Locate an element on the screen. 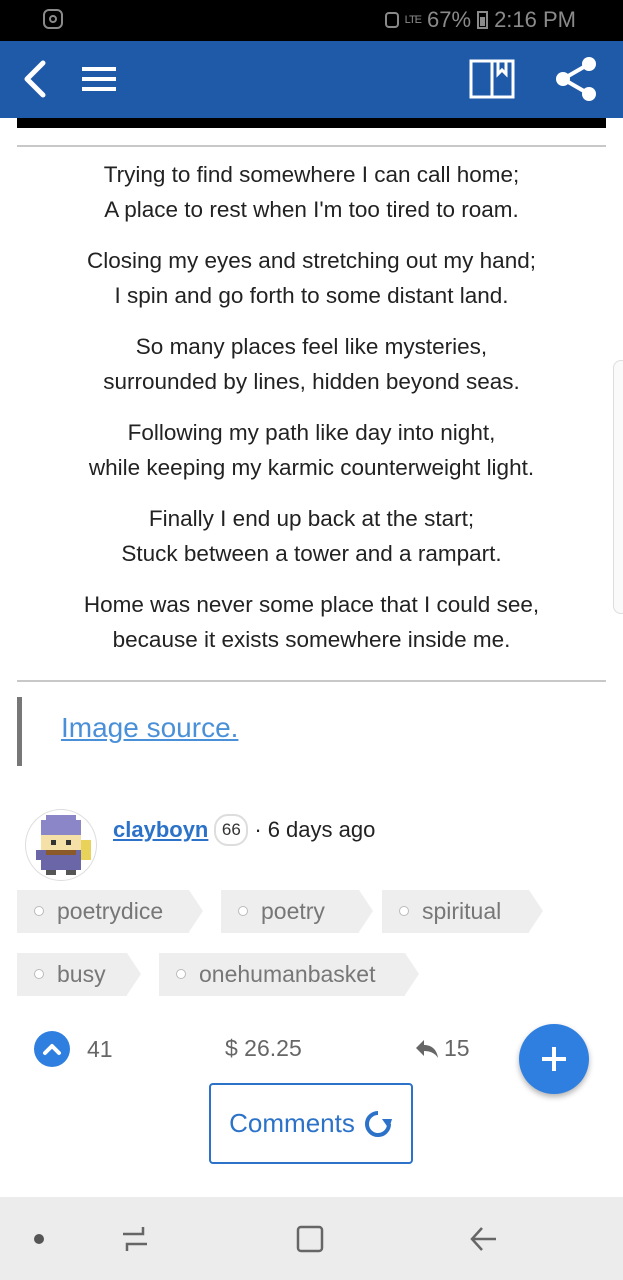 The image size is (623, 1280). pixel-character-icon is located at coordinates (63, 845).